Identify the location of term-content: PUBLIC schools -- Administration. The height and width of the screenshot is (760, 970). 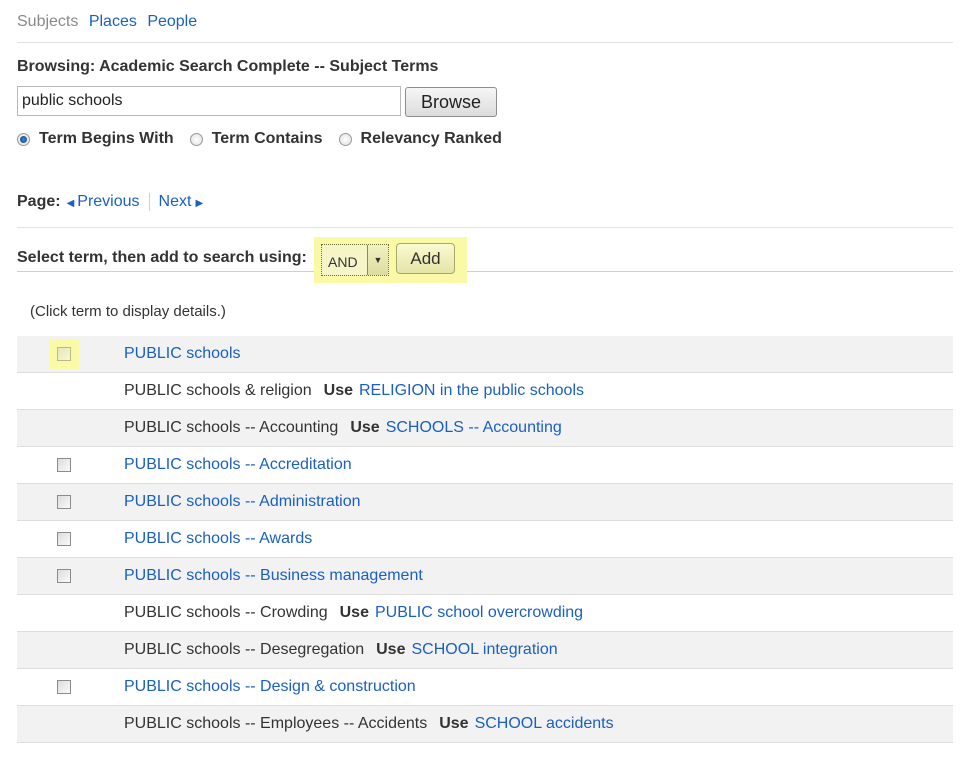
(242, 502).